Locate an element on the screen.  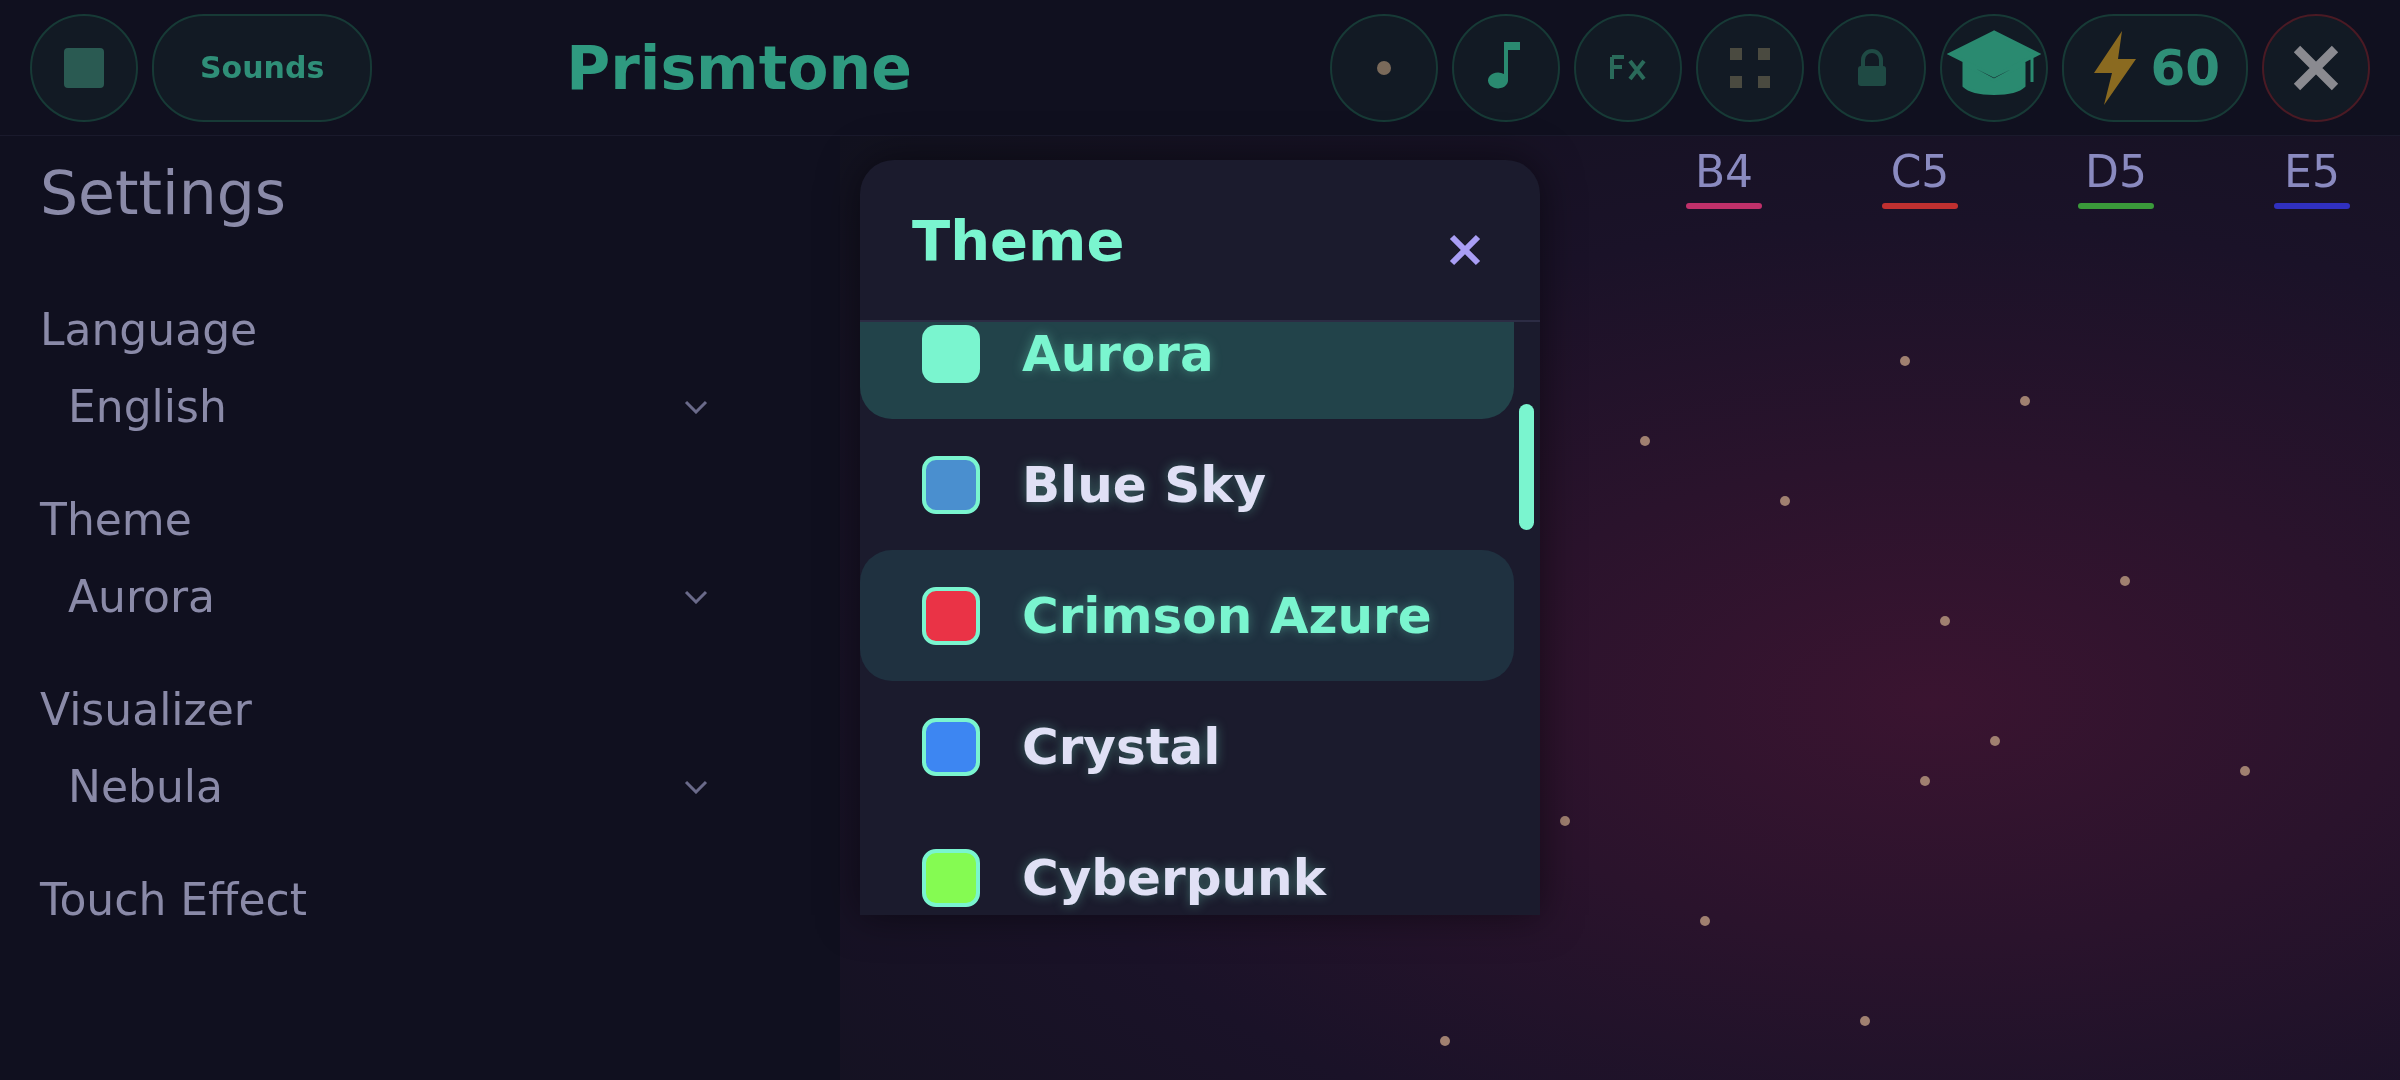
setting-dropdown: Nebula is located at coordinates (374, 786).